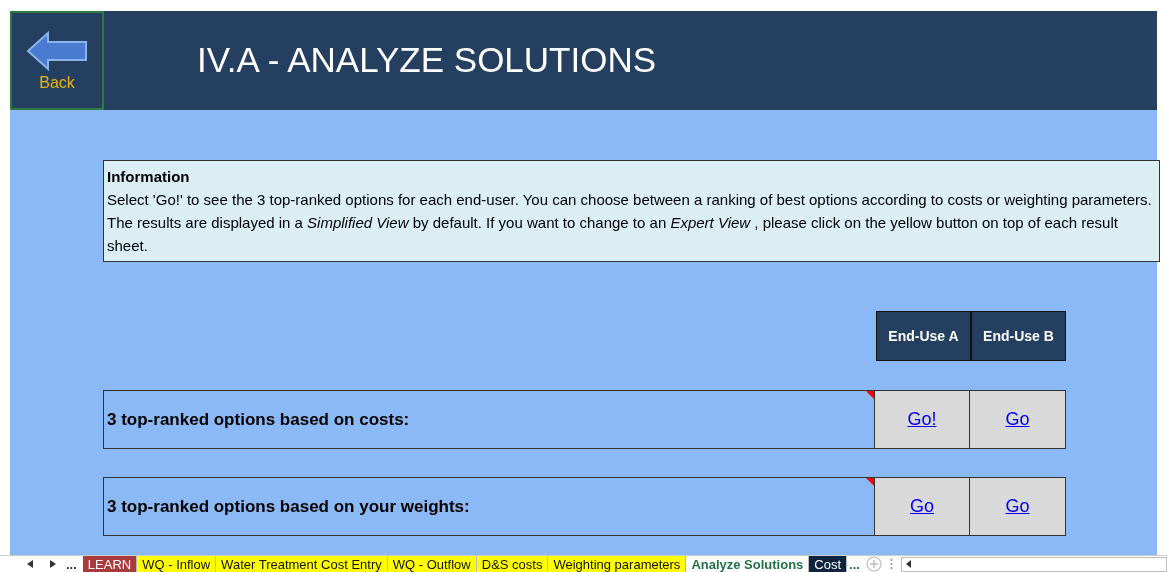 This screenshot has height=572, width=1167. What do you see at coordinates (617, 563) in the screenshot?
I see `sheet-tab: Weighting parameters` at bounding box center [617, 563].